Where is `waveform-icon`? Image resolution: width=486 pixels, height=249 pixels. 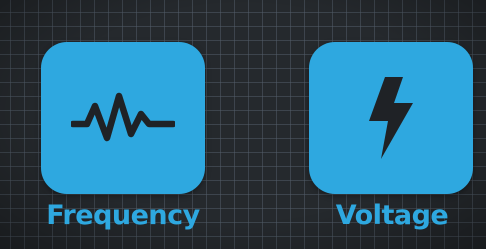 waveform-icon is located at coordinates (123, 118).